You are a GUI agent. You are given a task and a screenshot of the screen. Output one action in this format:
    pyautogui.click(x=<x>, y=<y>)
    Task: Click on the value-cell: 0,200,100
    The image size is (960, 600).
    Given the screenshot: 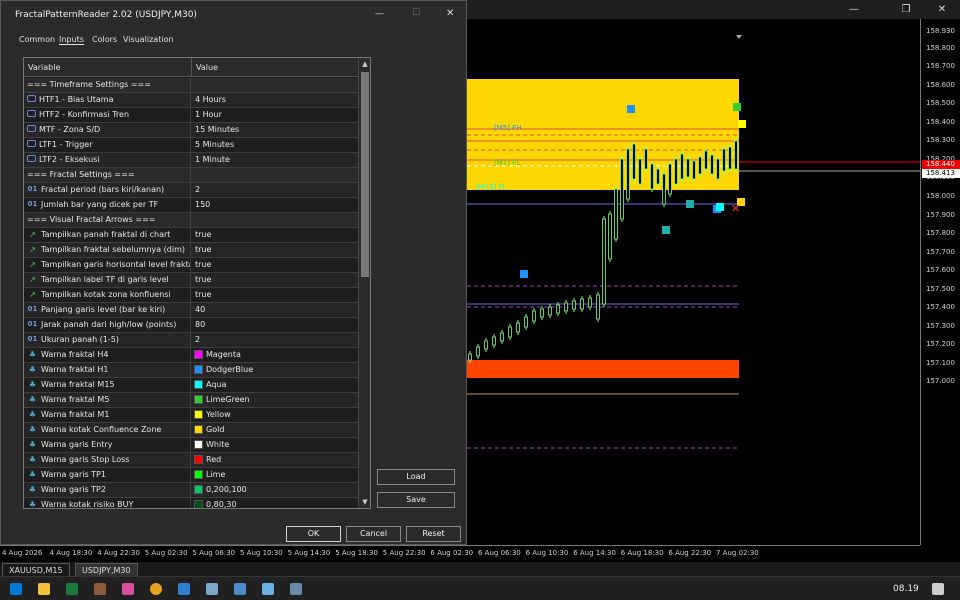 What is the action you would take?
    pyautogui.click(x=275, y=490)
    